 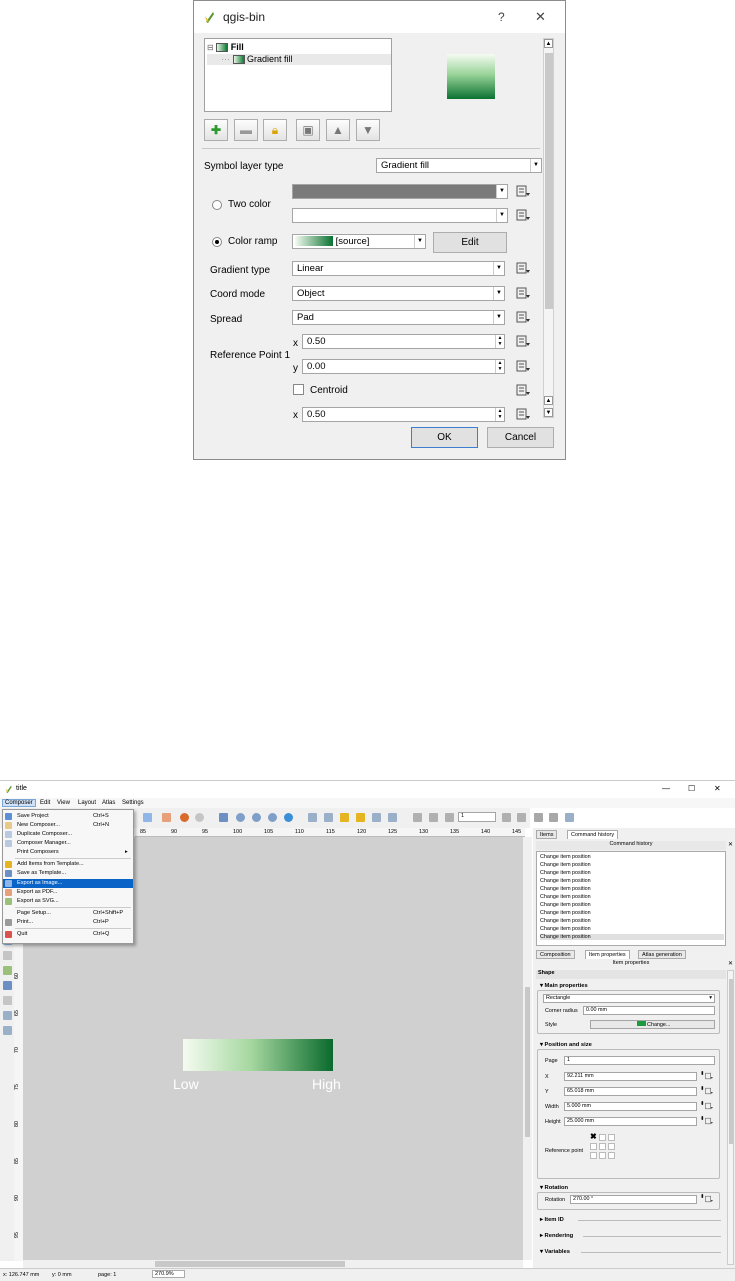 I want to click on color-ramp-select: [source] ▼, so click(x=359, y=241).